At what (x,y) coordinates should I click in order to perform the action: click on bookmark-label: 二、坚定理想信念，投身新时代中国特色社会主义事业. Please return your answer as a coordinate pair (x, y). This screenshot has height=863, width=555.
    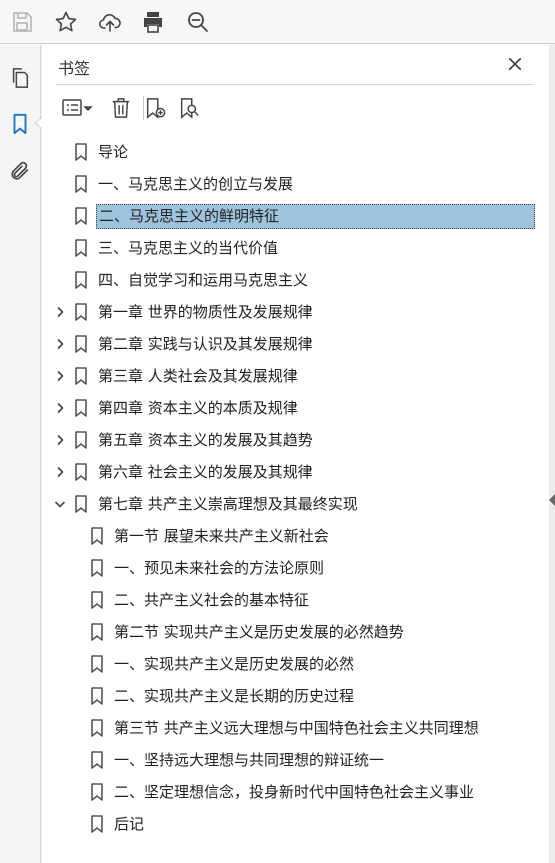
    Looking at the image, I should click on (294, 792).